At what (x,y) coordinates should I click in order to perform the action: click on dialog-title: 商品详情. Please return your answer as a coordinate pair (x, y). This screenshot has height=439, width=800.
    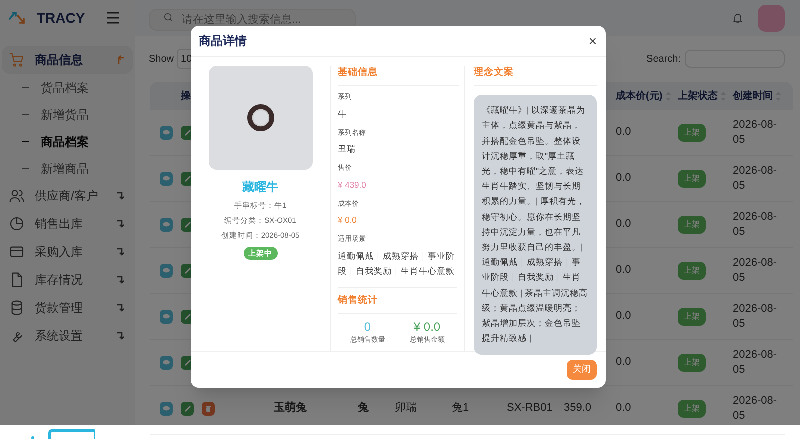
    Looking at the image, I should click on (223, 41).